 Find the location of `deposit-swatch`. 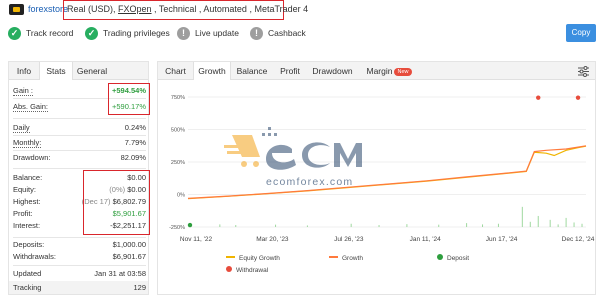

deposit-swatch is located at coordinates (440, 257).